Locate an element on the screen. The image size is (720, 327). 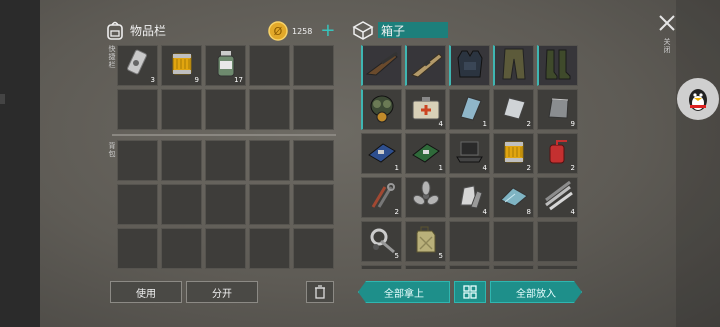
close-button is located at coordinates (667, 23).